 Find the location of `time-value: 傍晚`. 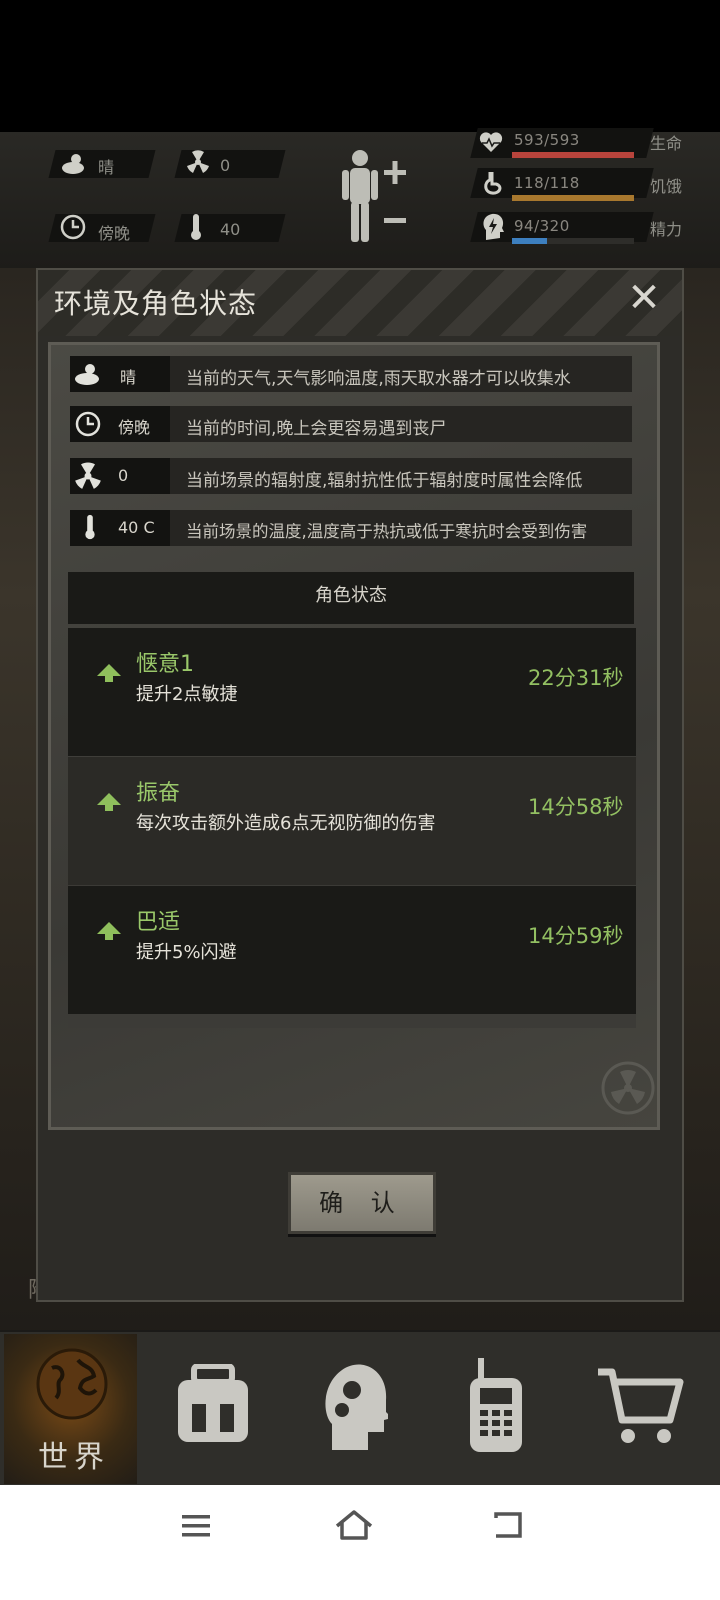

time-value: 傍晚 is located at coordinates (114, 233).